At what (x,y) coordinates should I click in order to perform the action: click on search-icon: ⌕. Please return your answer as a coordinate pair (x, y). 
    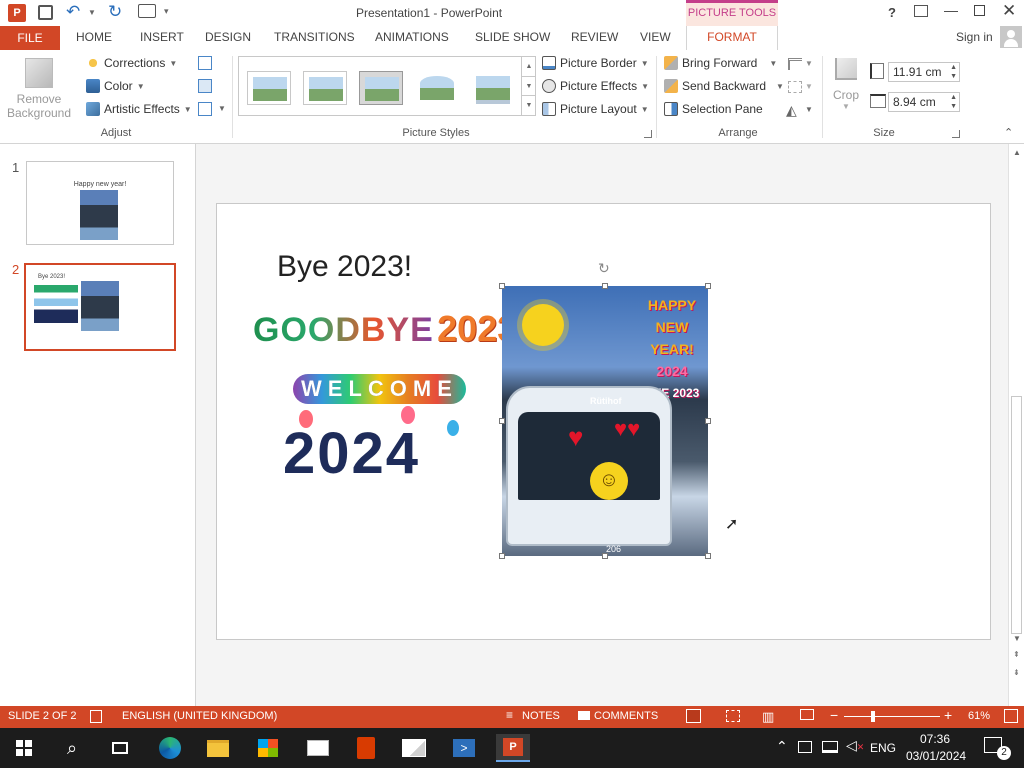
    Looking at the image, I should click on (72, 748).